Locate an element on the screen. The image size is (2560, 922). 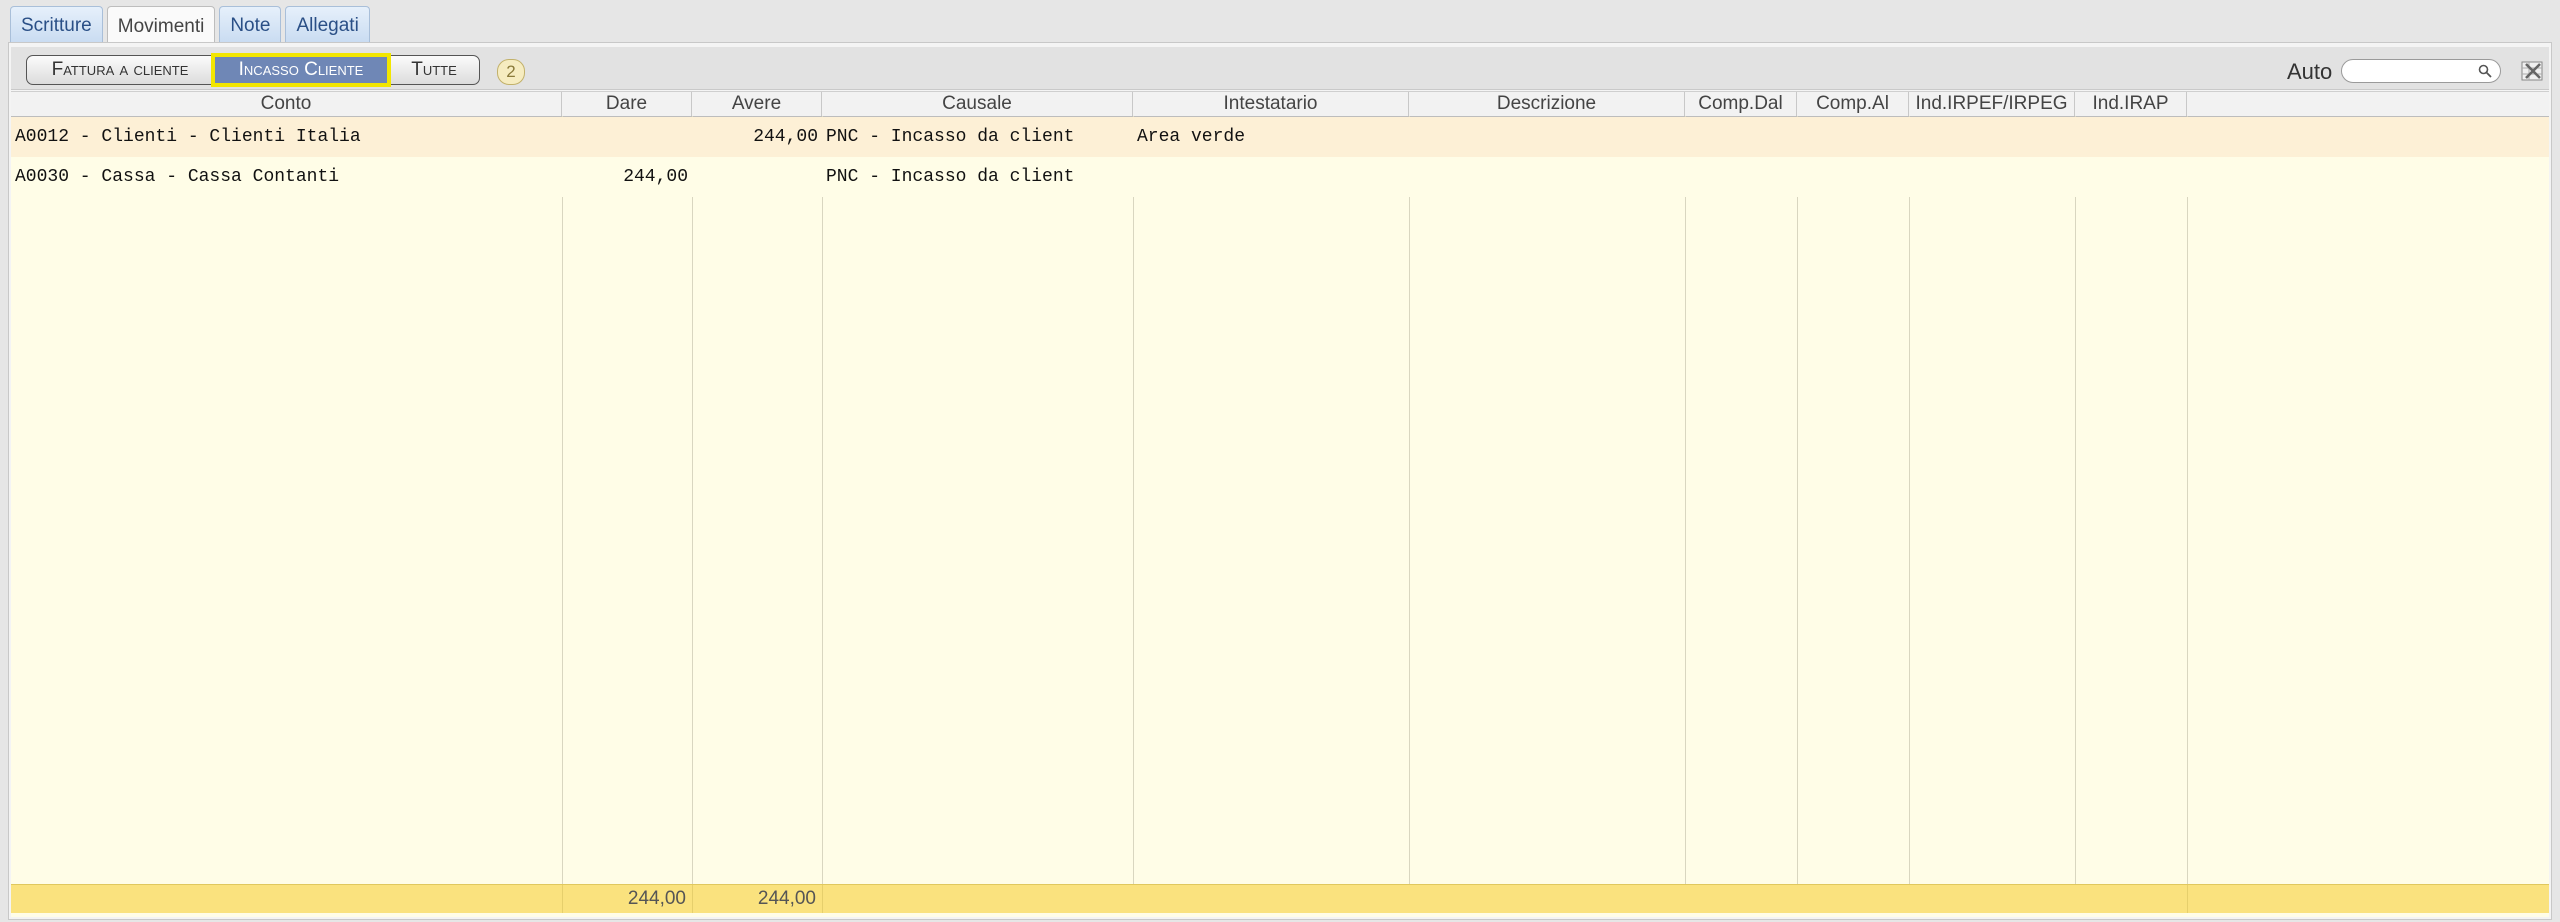
auto-label: Auto is located at coordinates (2310, 71).